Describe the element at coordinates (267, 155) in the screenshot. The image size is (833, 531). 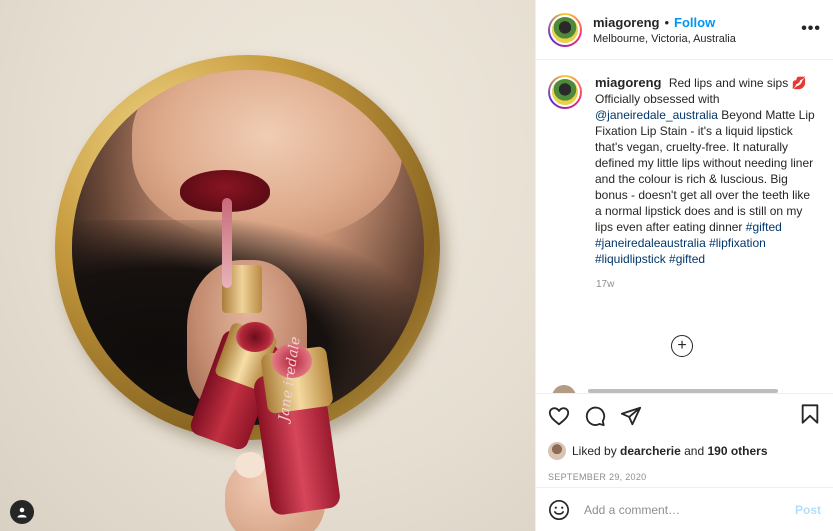
I see `face-skin` at that location.